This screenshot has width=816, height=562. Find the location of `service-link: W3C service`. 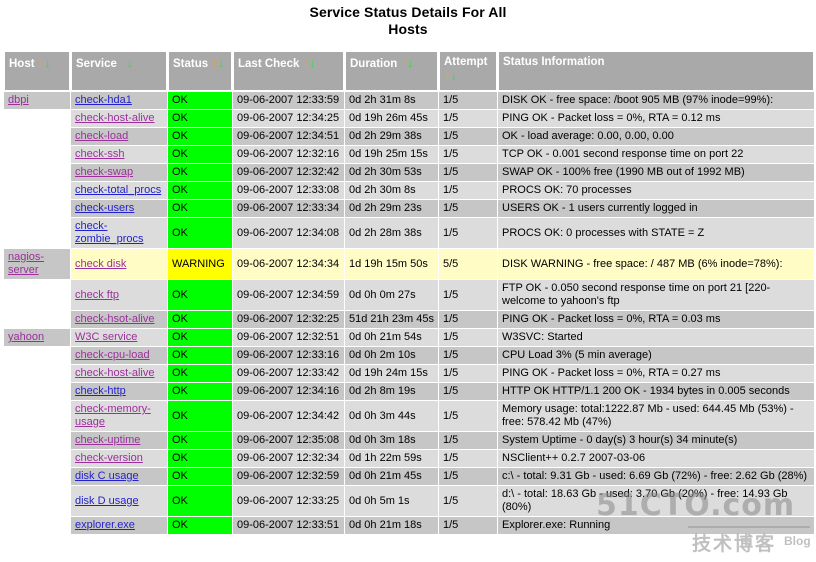

service-link: W3C service is located at coordinates (106, 337).